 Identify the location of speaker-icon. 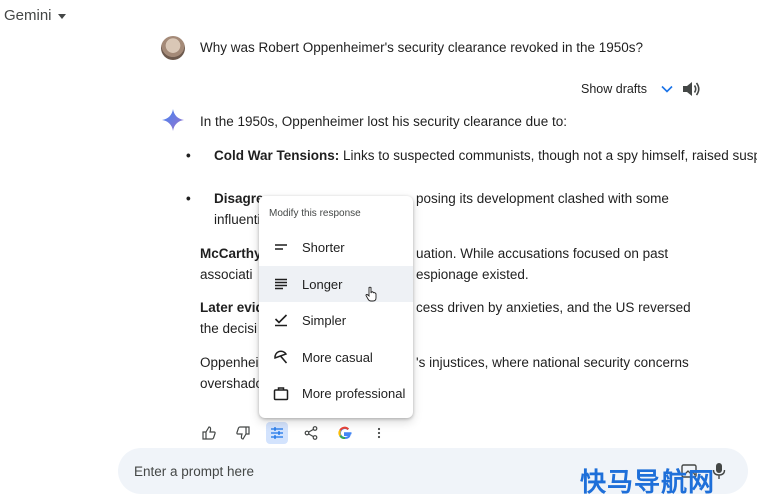
(691, 89).